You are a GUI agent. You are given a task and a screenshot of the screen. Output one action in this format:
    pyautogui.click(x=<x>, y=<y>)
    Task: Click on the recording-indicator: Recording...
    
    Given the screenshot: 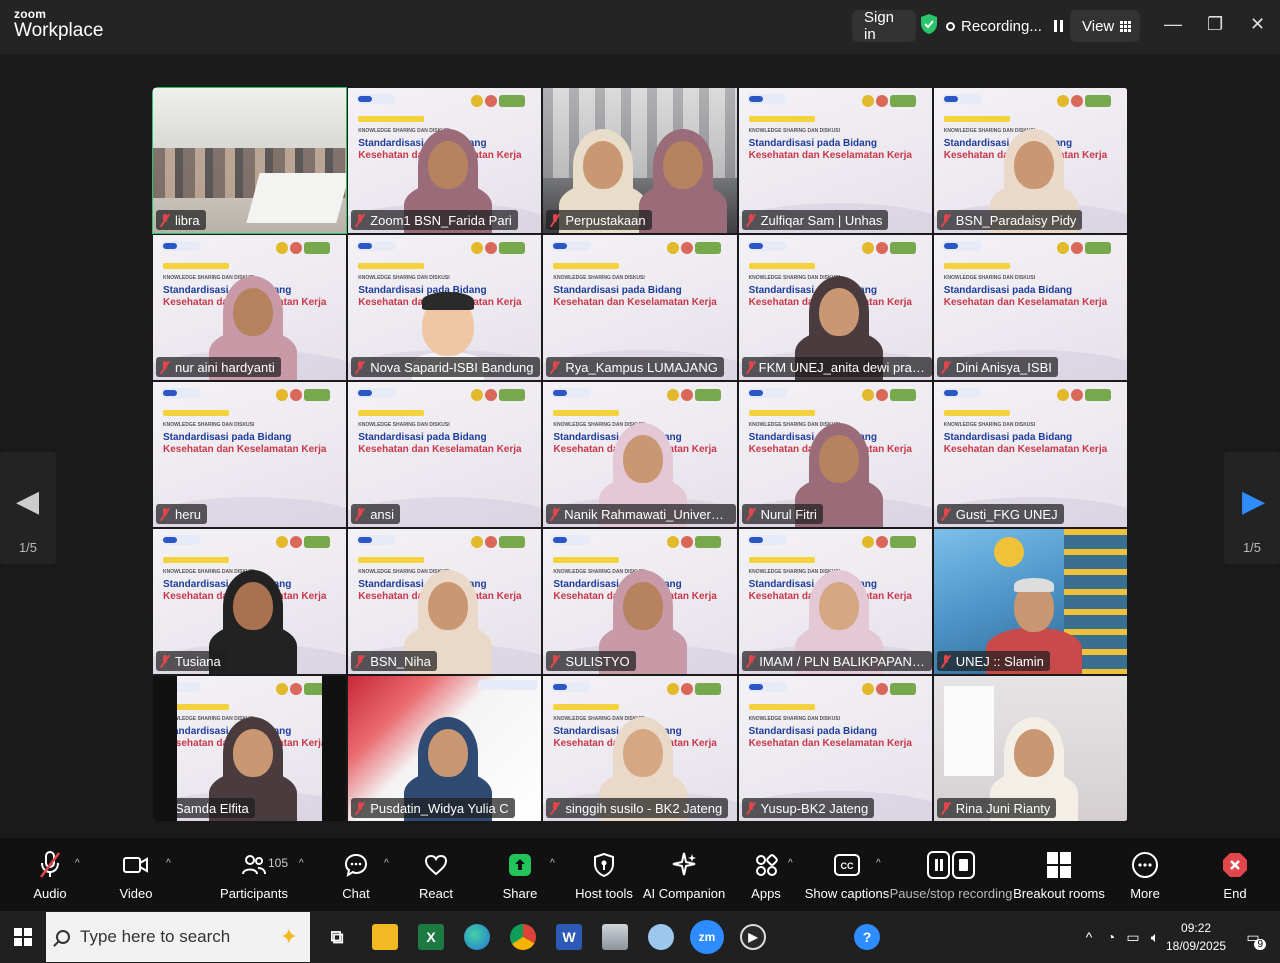 What is the action you would take?
    pyautogui.click(x=1015, y=26)
    